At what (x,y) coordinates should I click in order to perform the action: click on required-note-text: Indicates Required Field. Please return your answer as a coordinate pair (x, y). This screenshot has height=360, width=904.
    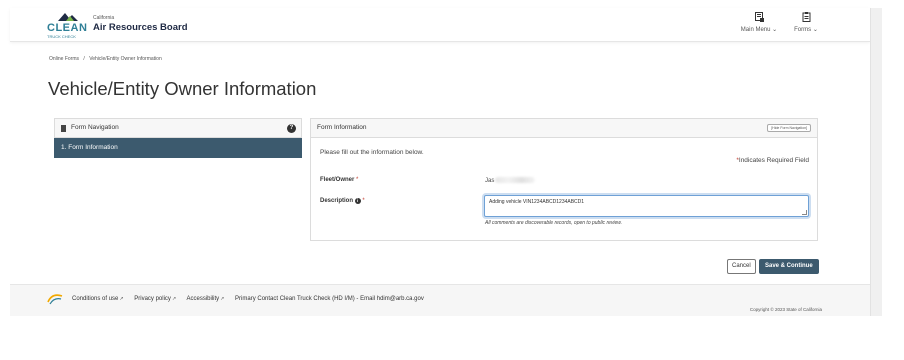
    Looking at the image, I should click on (773, 160).